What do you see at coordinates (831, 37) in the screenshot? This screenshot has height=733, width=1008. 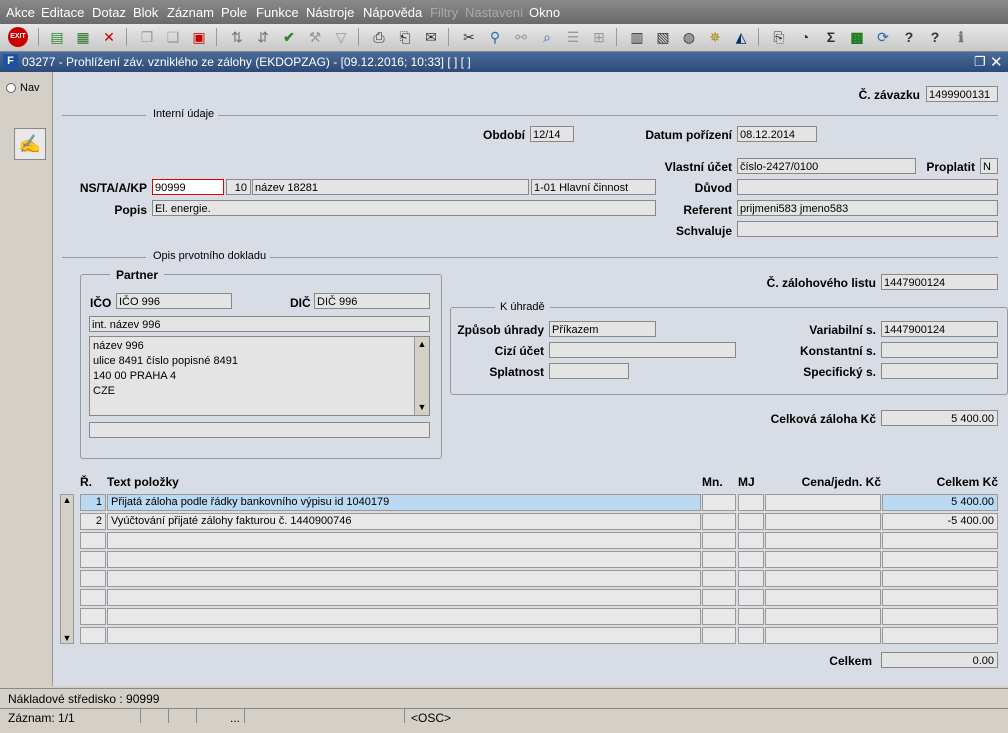 I see `sum-icon: Σ` at bounding box center [831, 37].